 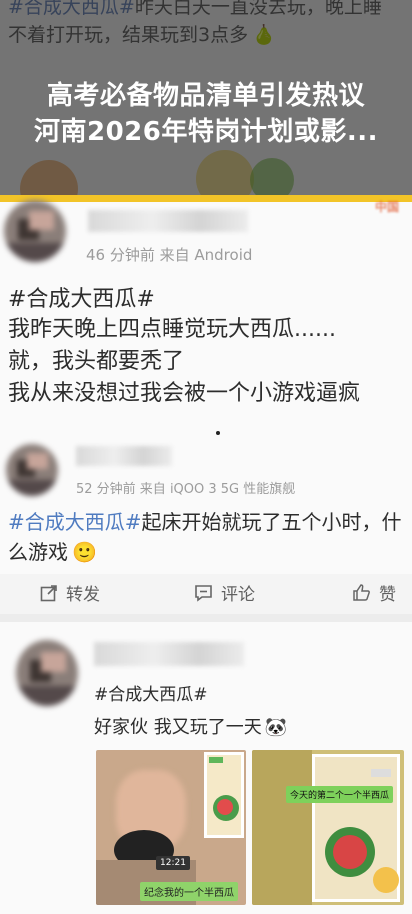 I want to click on comment-label: 评论, so click(x=238, y=595).